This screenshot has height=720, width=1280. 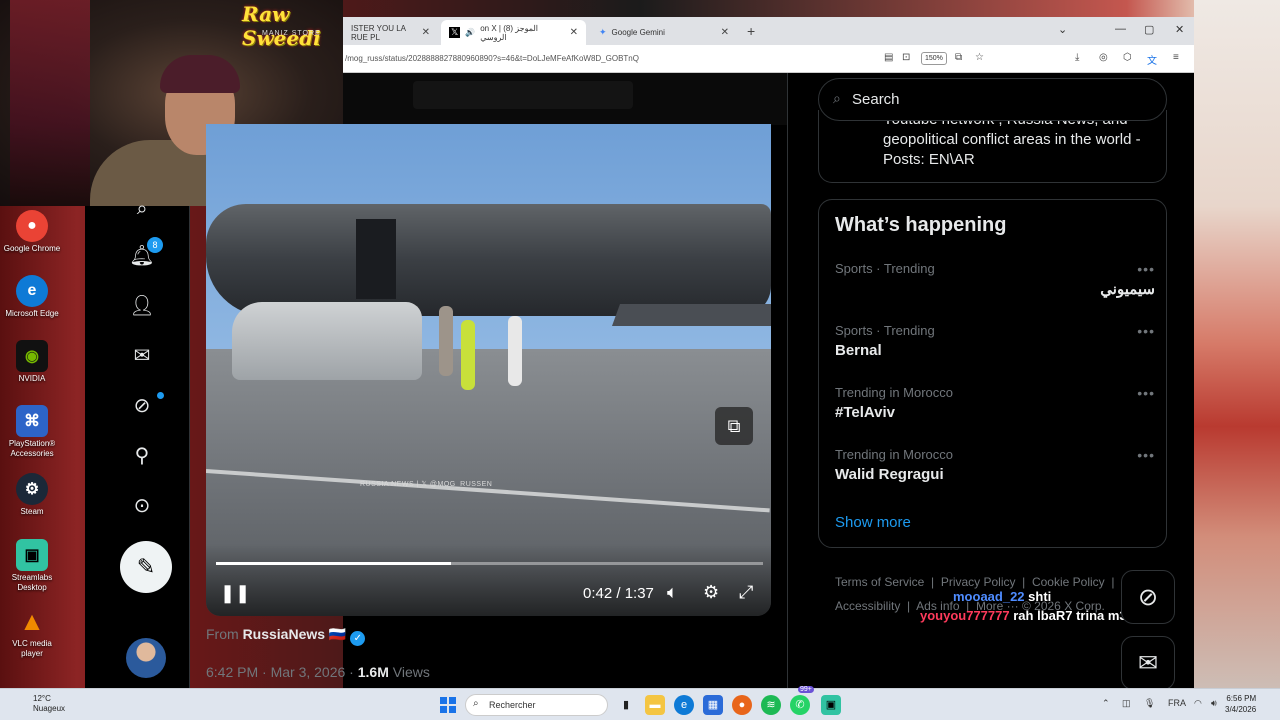 I want to click on tab-gemini: ✦ Google Gemini ✕, so click(x=664, y=32).